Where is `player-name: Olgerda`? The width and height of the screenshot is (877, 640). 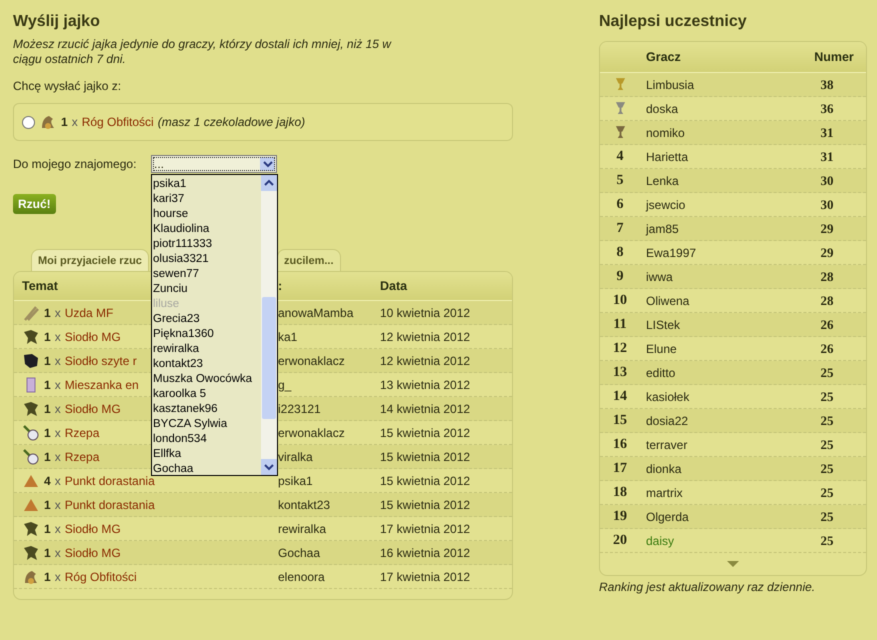
player-name: Olgerda is located at coordinates (667, 517).